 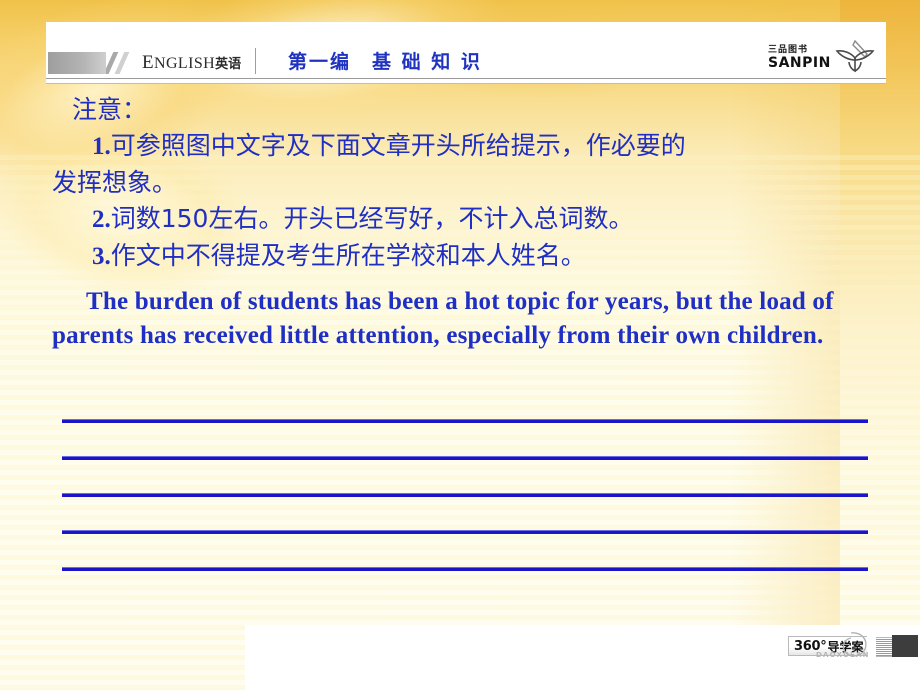 I want to click on notice-item-1: 1.可参照图中文字及下面文章开头所给提示，作必要的, so click(x=467, y=146).